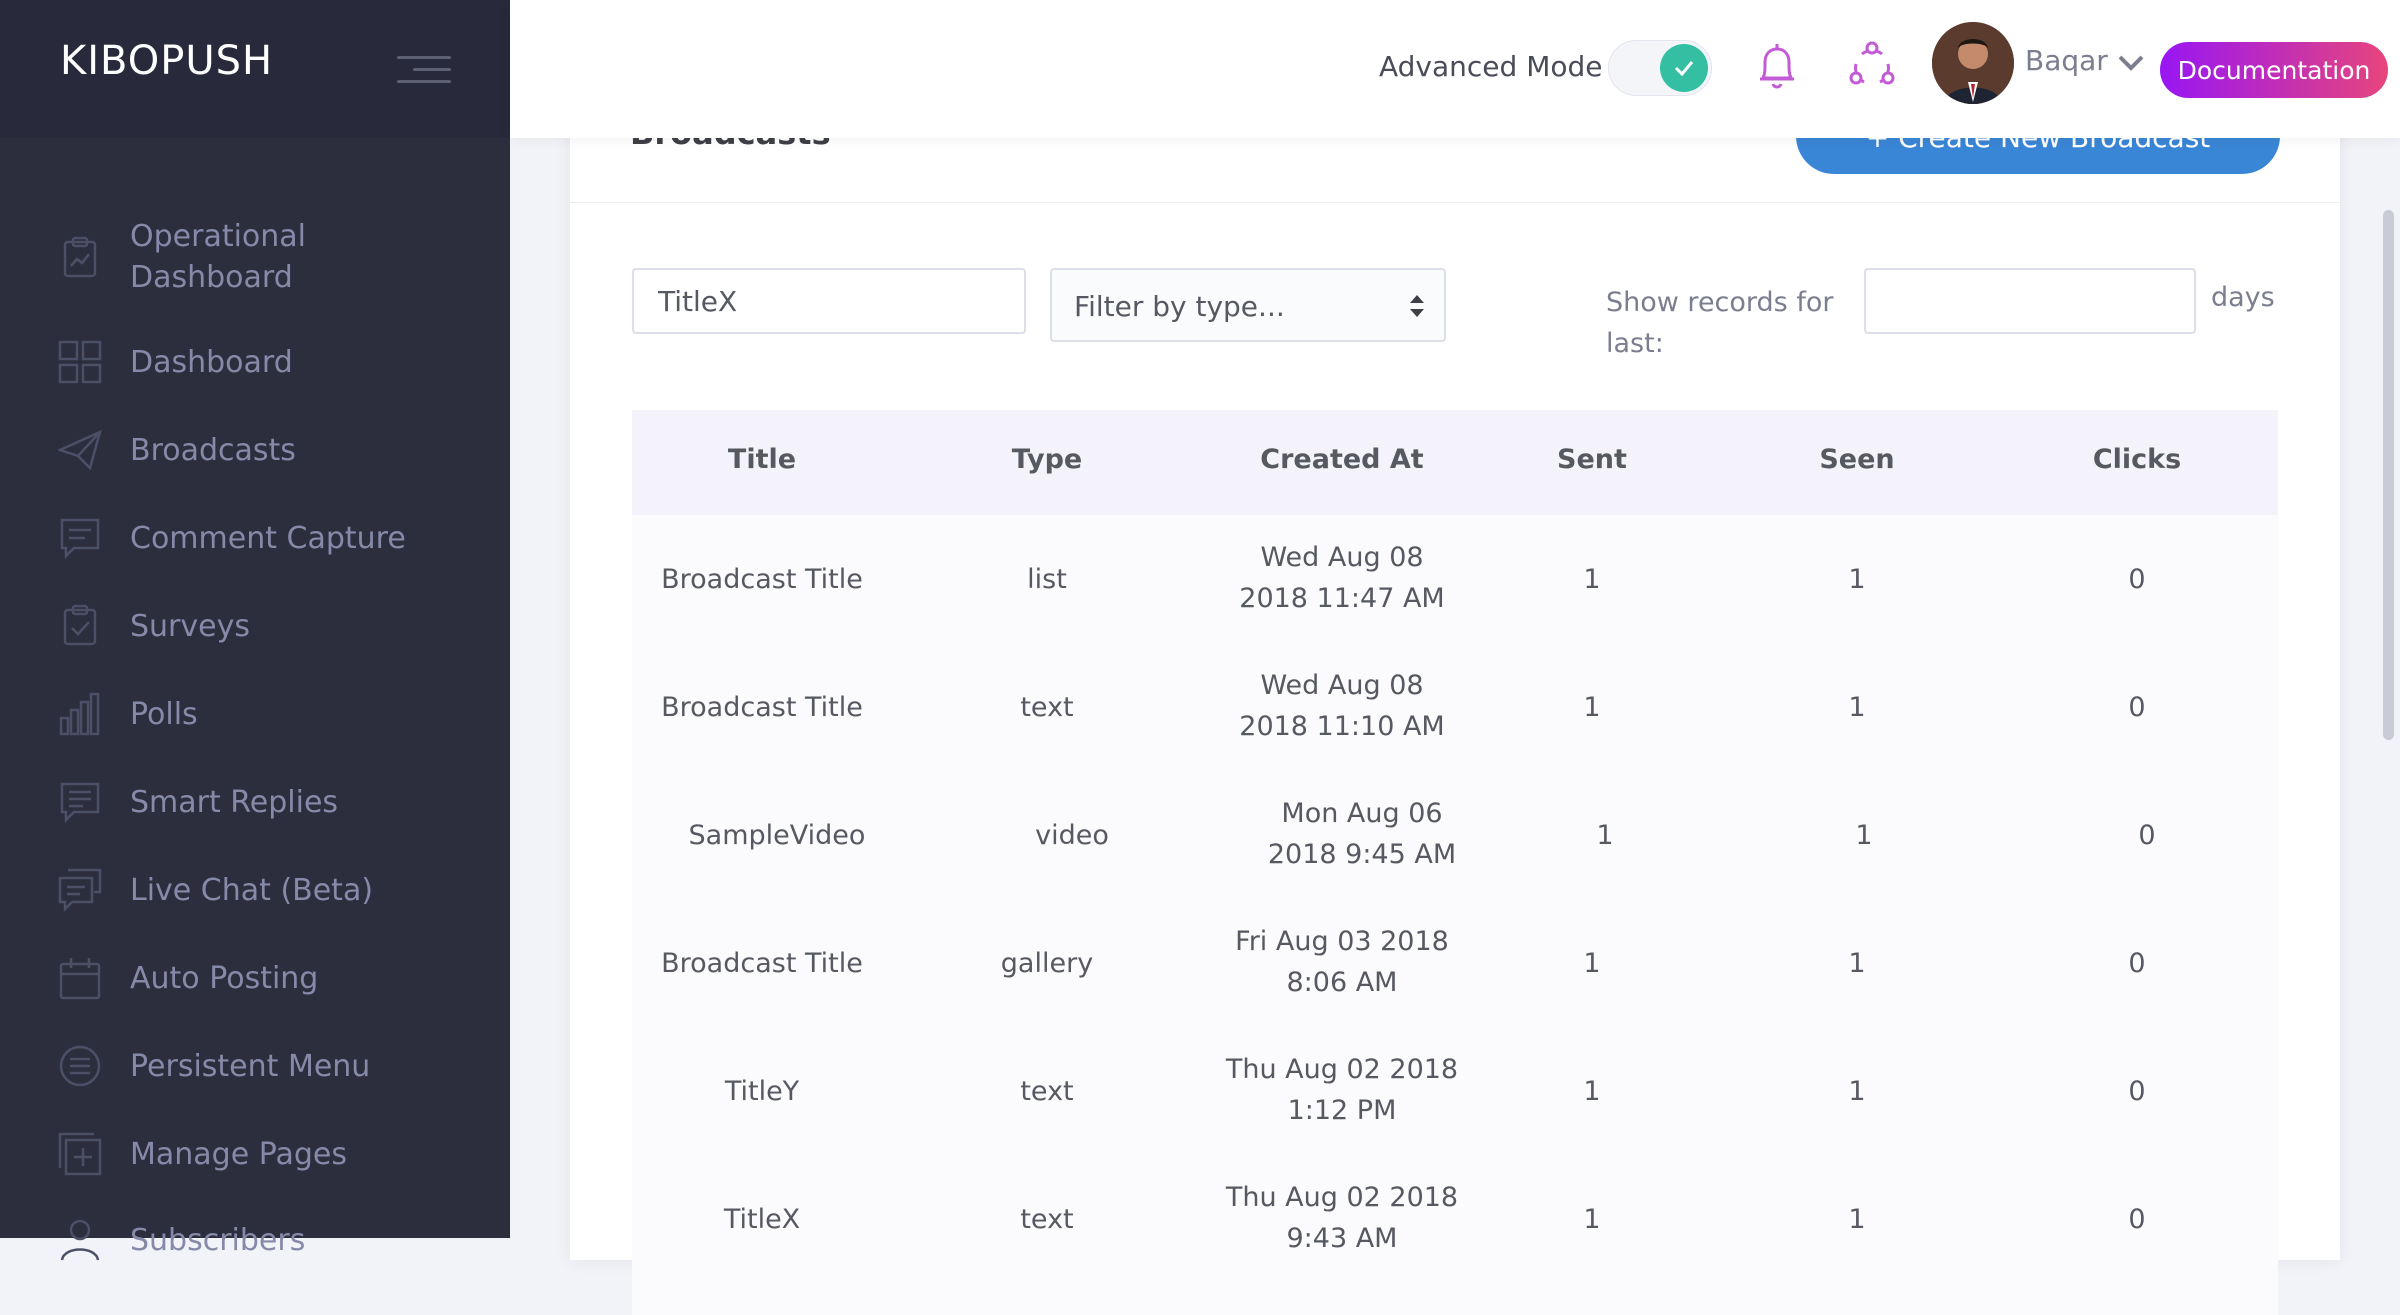 The height and width of the screenshot is (1315, 2400). What do you see at coordinates (1342, 1197) in the screenshot?
I see `cell-created-date: Thu Aug 02 2018` at bounding box center [1342, 1197].